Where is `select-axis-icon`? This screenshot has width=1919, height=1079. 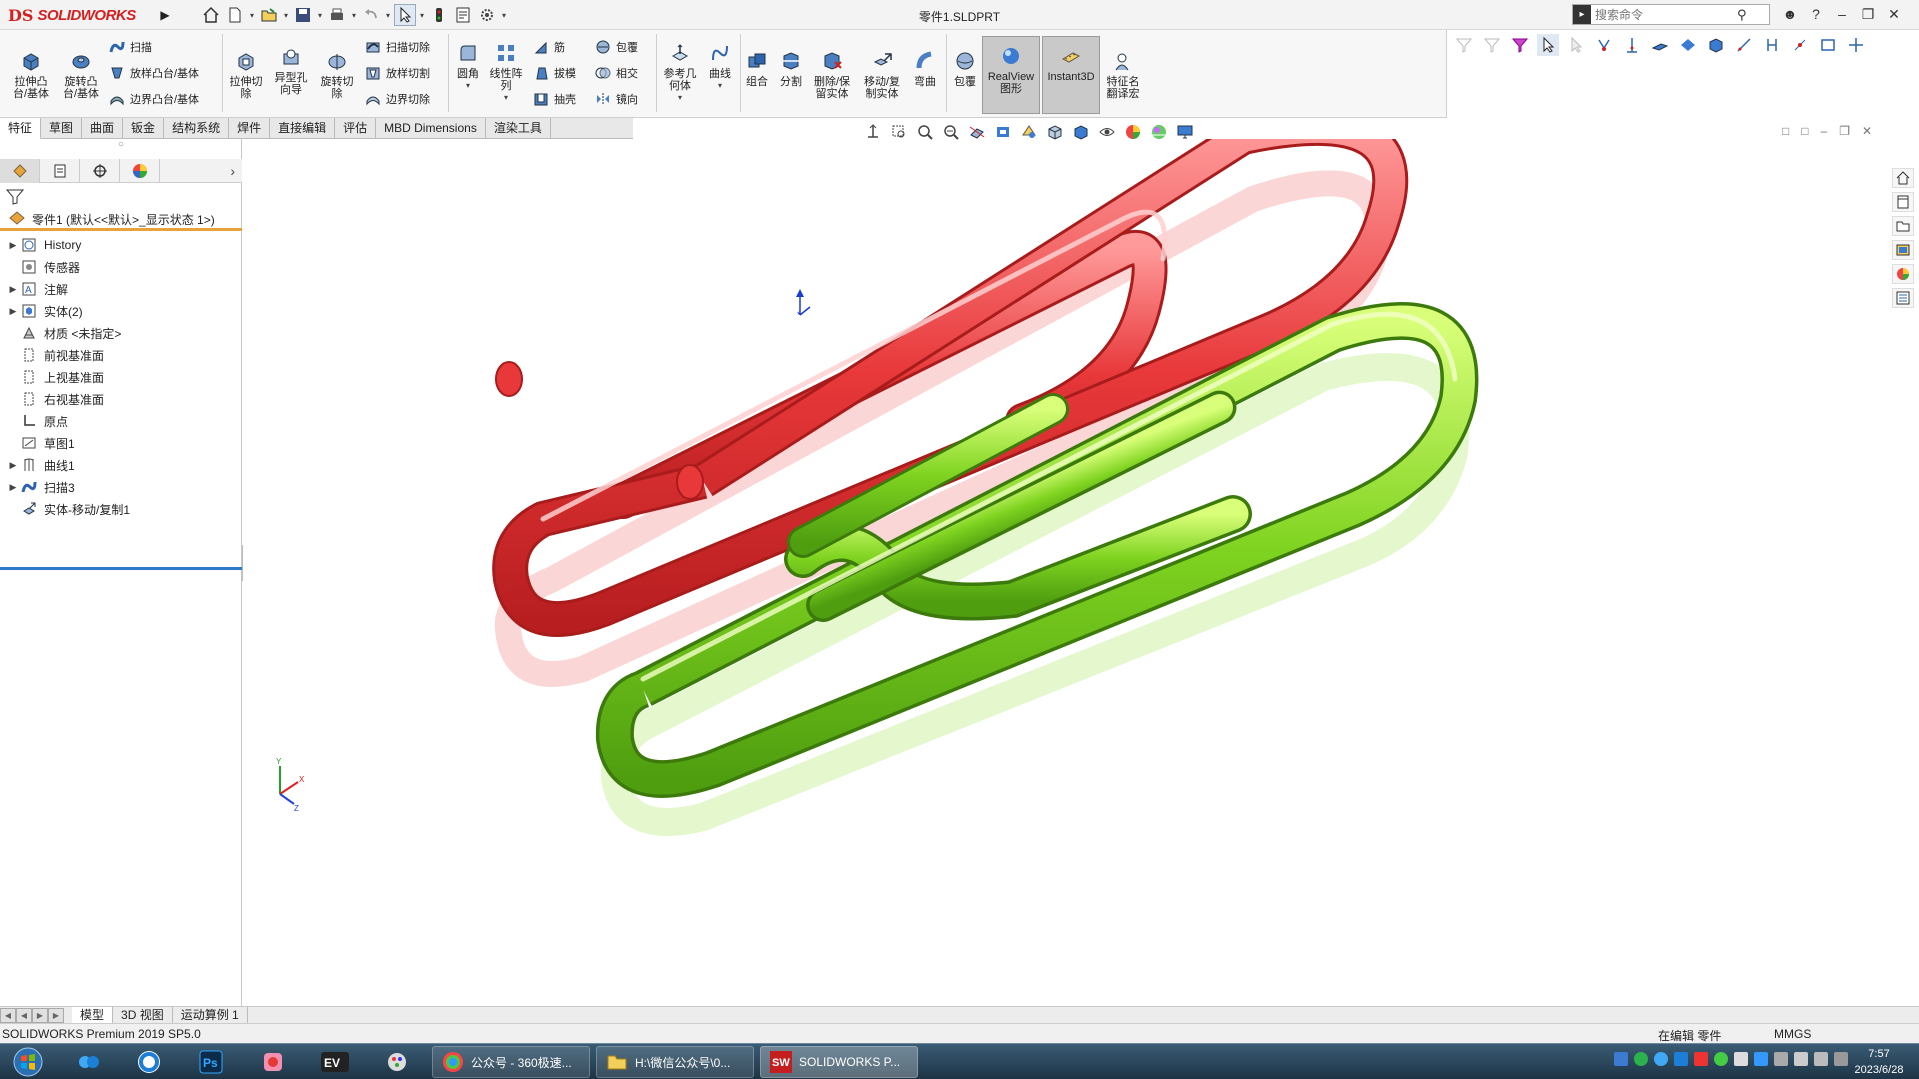
select-axis-icon is located at coordinates (1632, 45).